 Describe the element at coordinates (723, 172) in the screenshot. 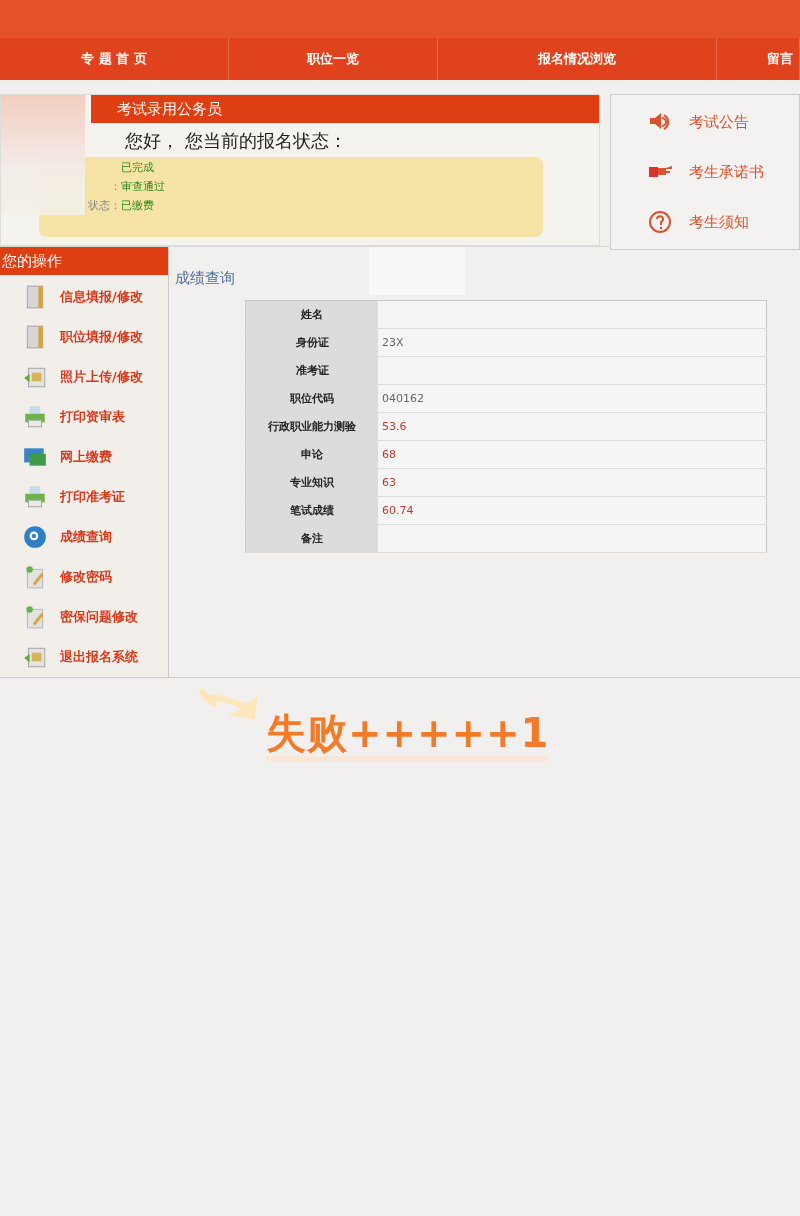

I see `quick-link: 考生承诺书` at that location.